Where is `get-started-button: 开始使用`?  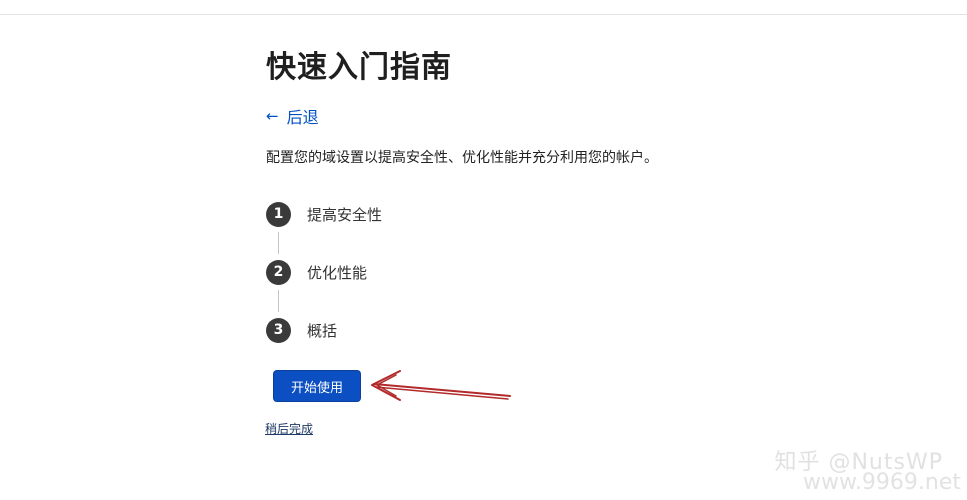 get-started-button: 开始使用 is located at coordinates (317, 386).